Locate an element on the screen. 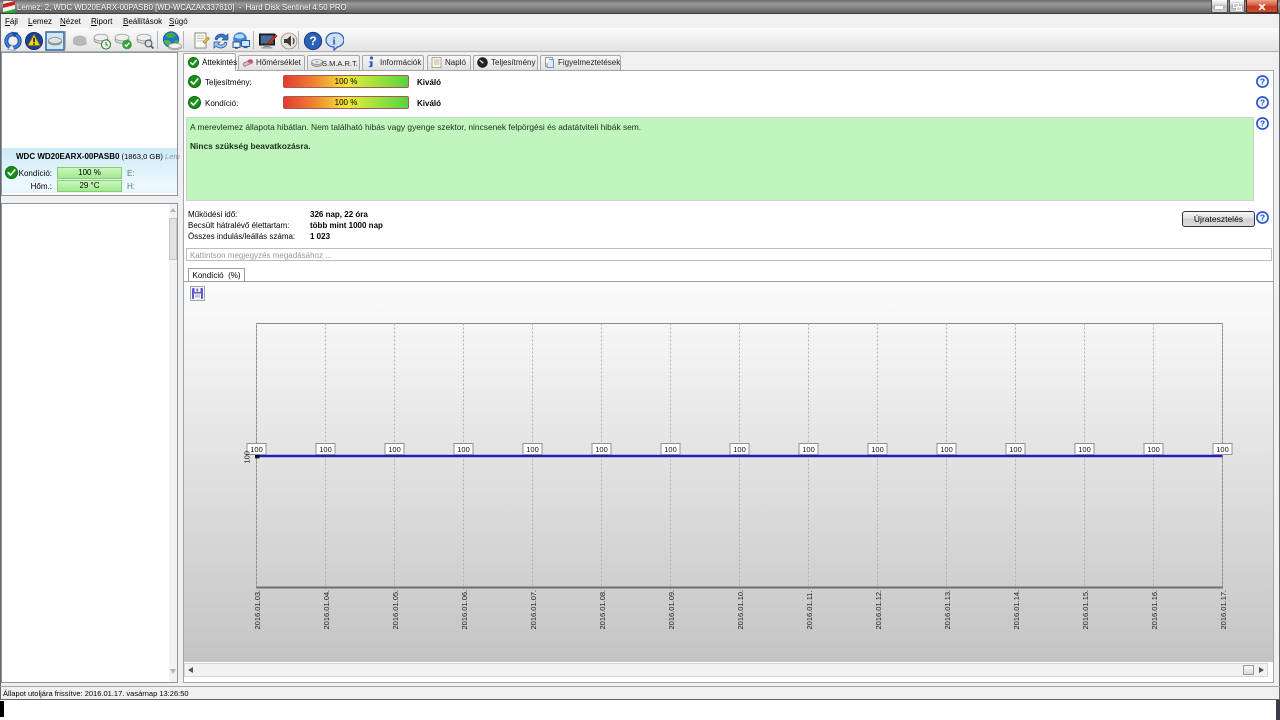 Image resolution: width=1280 pixels, height=720 pixels. svg-text: 2016.01.06. is located at coordinates (464, 610).